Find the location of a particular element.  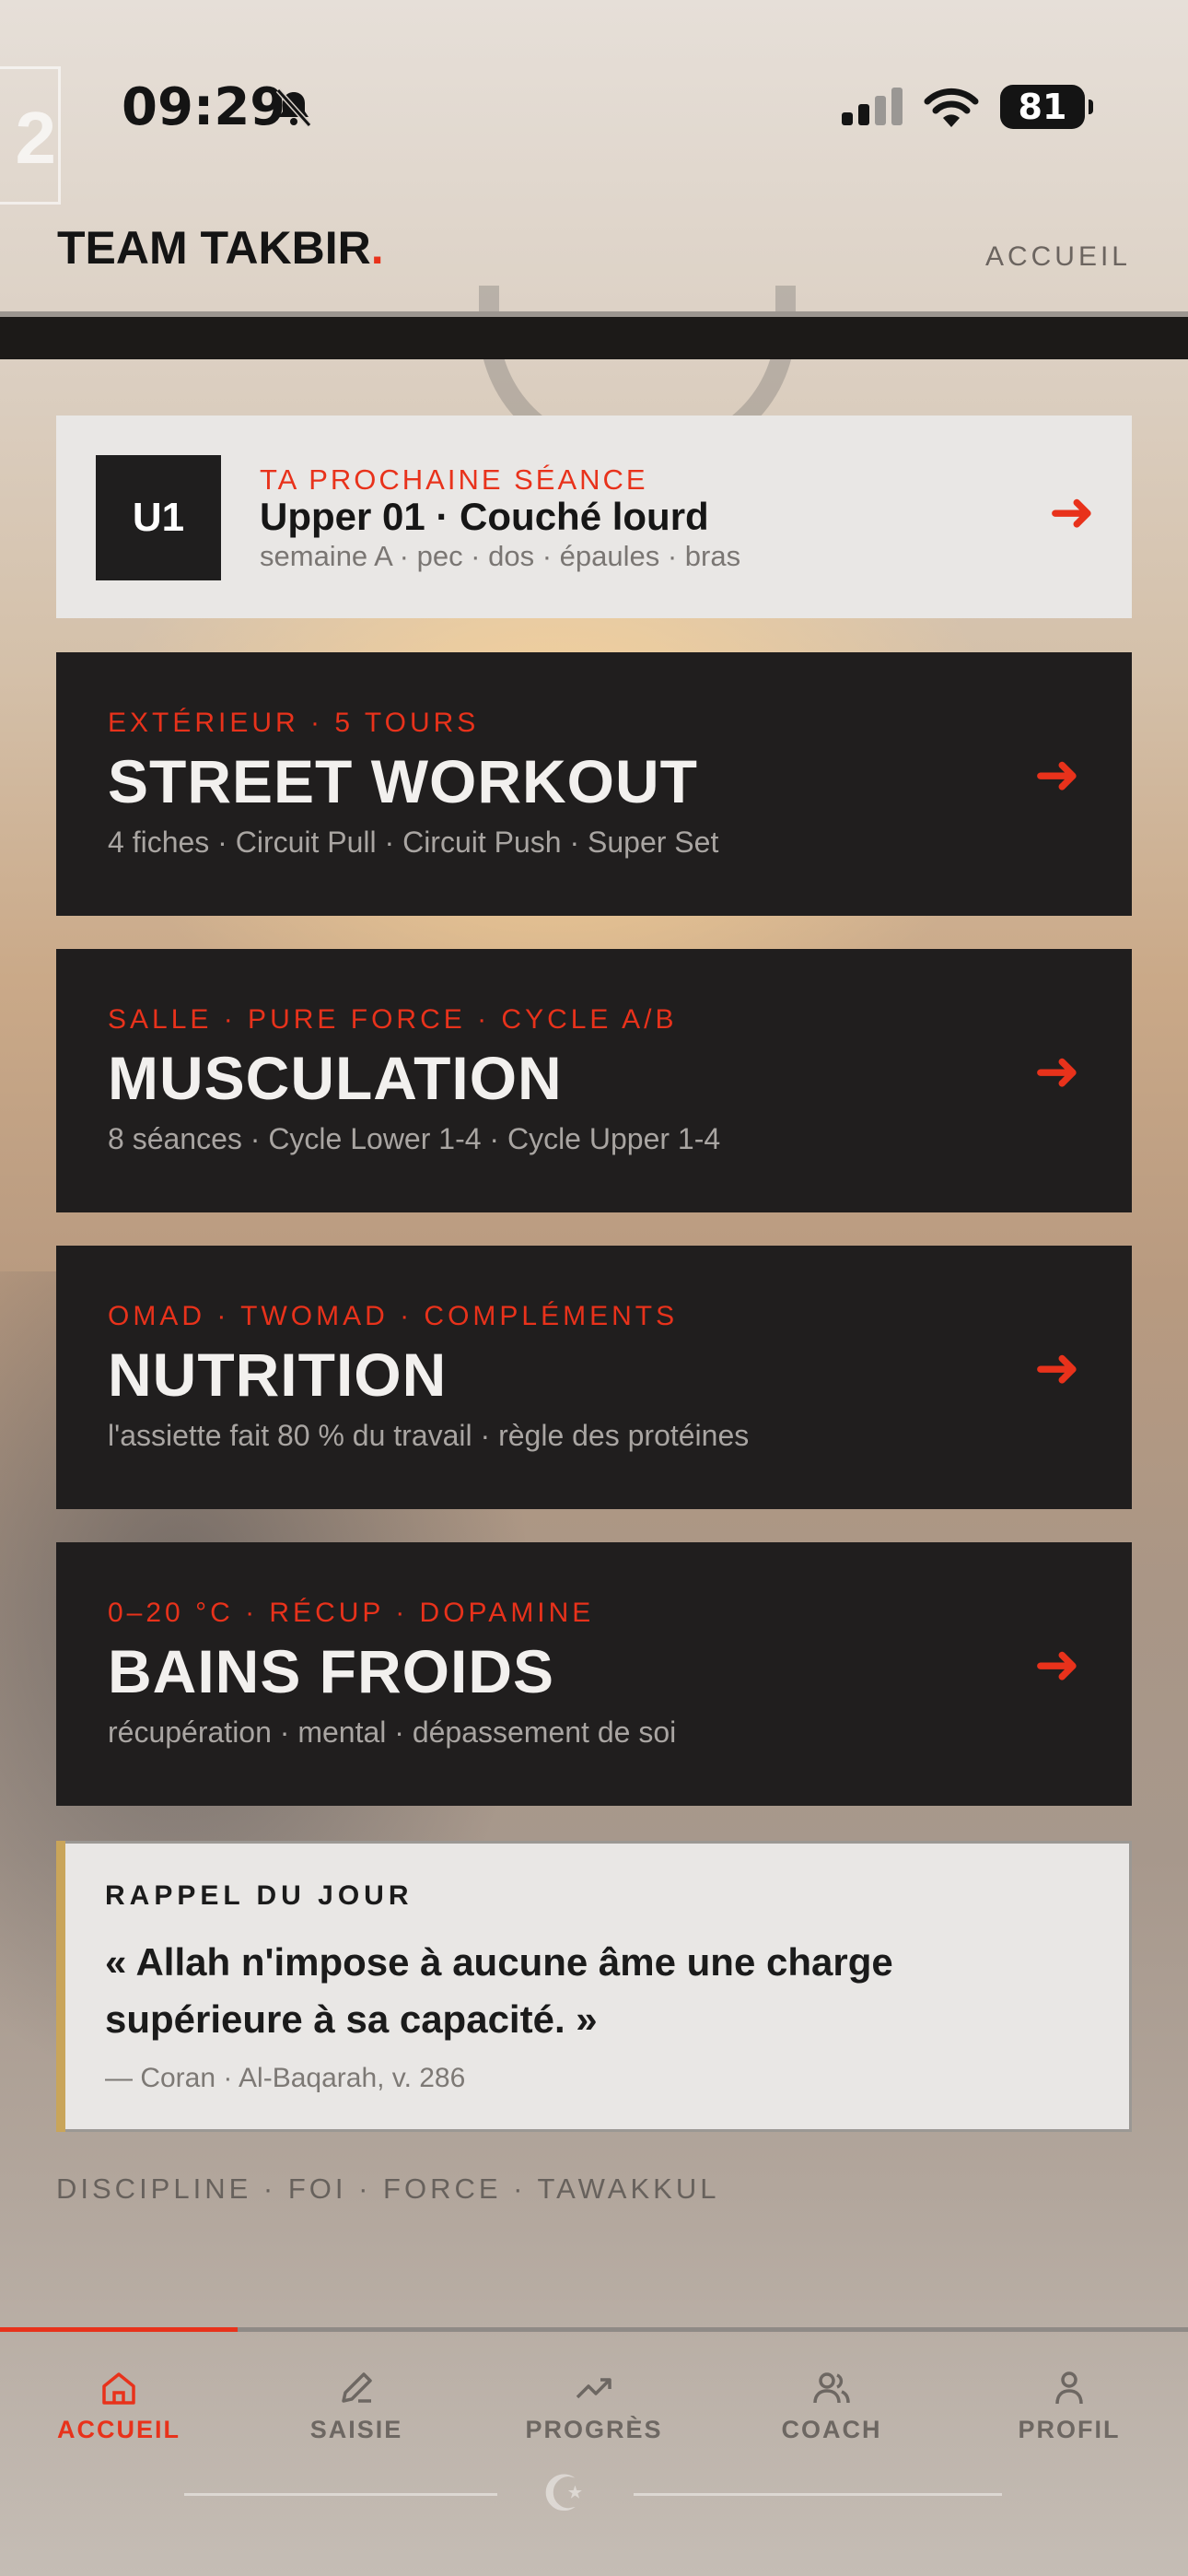

card-title: BAINS FROIDS is located at coordinates (331, 1671).